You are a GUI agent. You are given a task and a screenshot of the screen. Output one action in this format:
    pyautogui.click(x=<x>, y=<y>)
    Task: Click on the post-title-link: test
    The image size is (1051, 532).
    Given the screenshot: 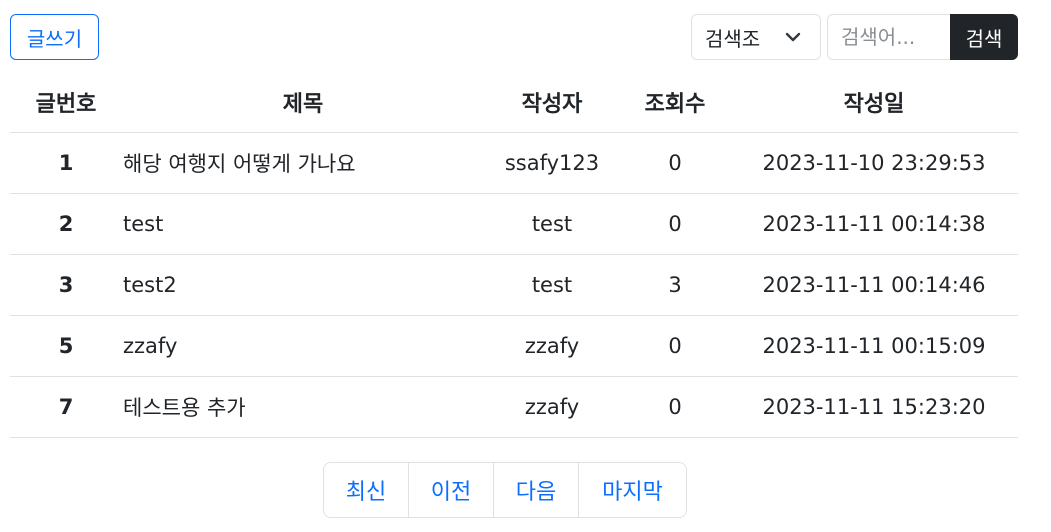 What is the action you would take?
    pyautogui.click(x=143, y=224)
    